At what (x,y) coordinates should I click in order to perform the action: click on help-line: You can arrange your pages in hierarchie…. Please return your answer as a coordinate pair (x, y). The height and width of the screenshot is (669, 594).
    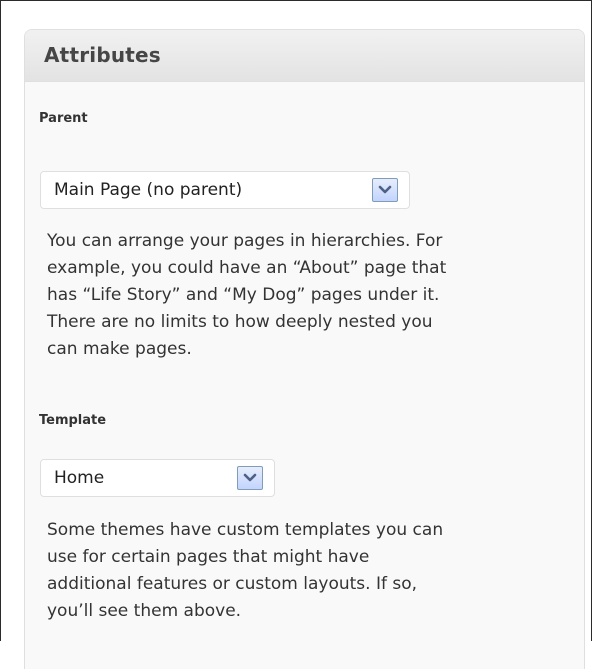
    Looking at the image, I should click on (245, 241).